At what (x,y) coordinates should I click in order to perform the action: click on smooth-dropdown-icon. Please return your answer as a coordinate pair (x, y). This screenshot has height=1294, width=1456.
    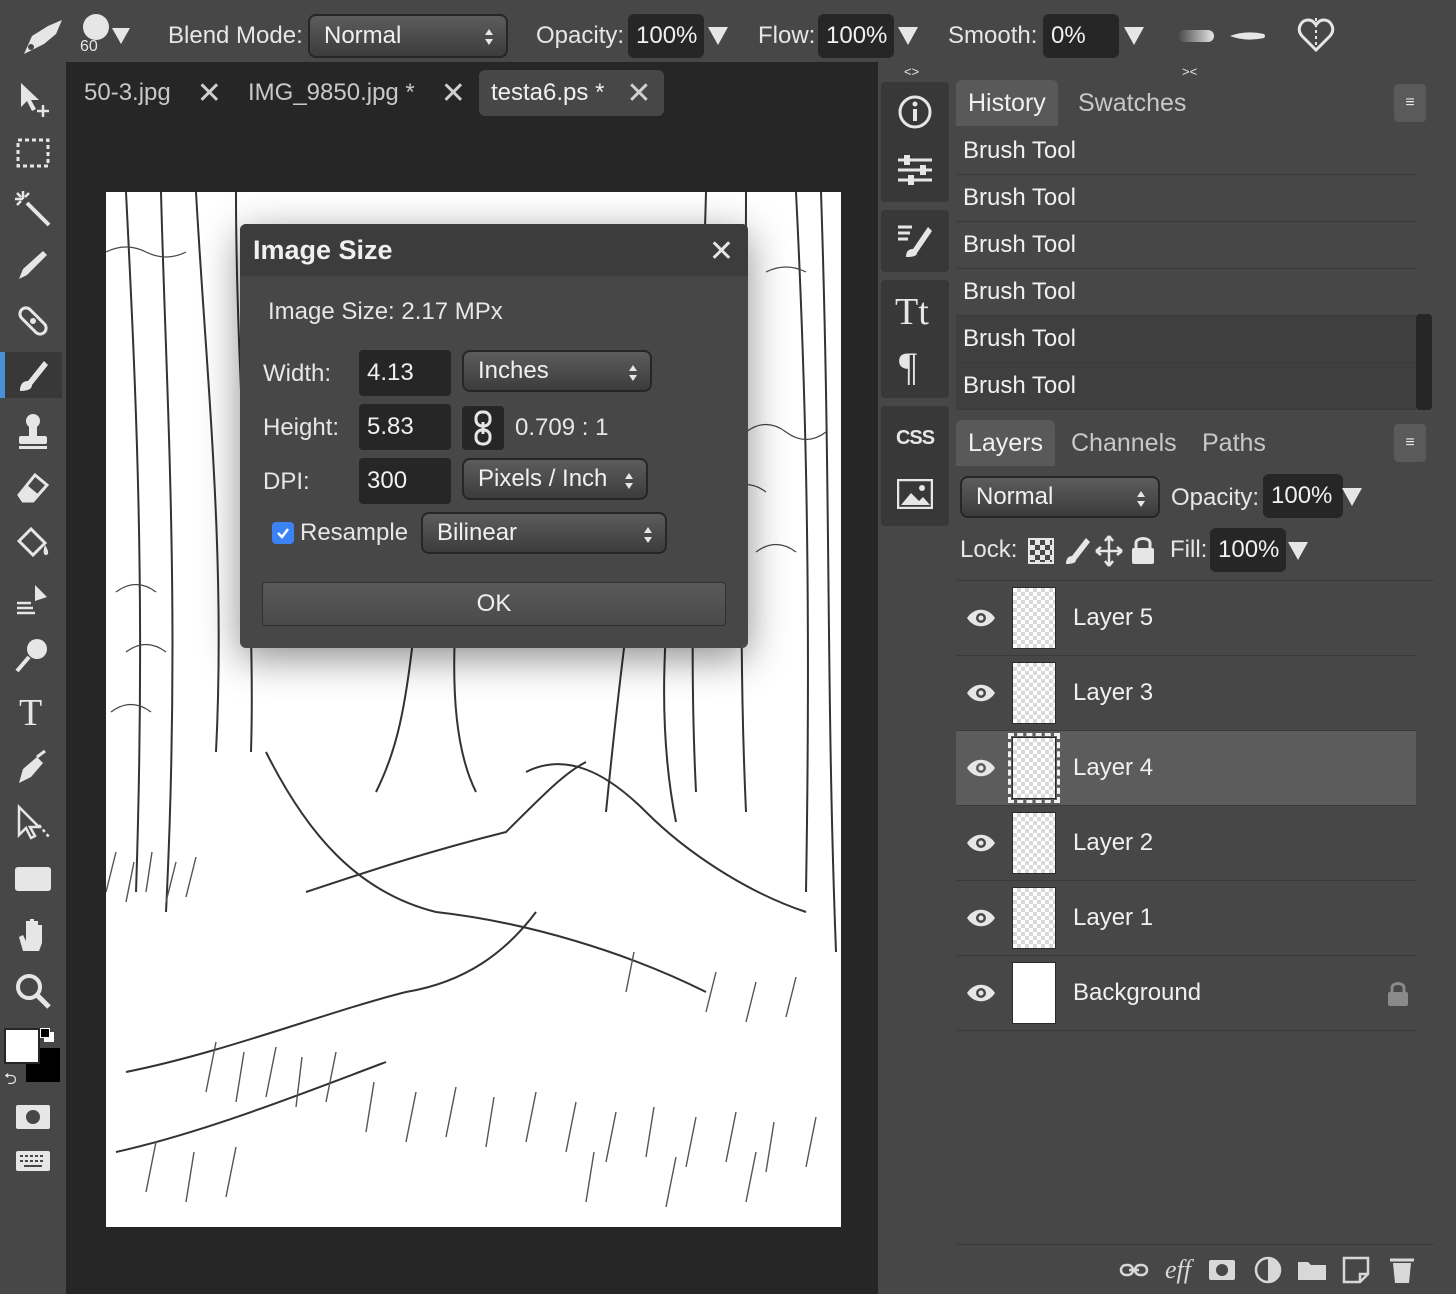
    Looking at the image, I should click on (1134, 36).